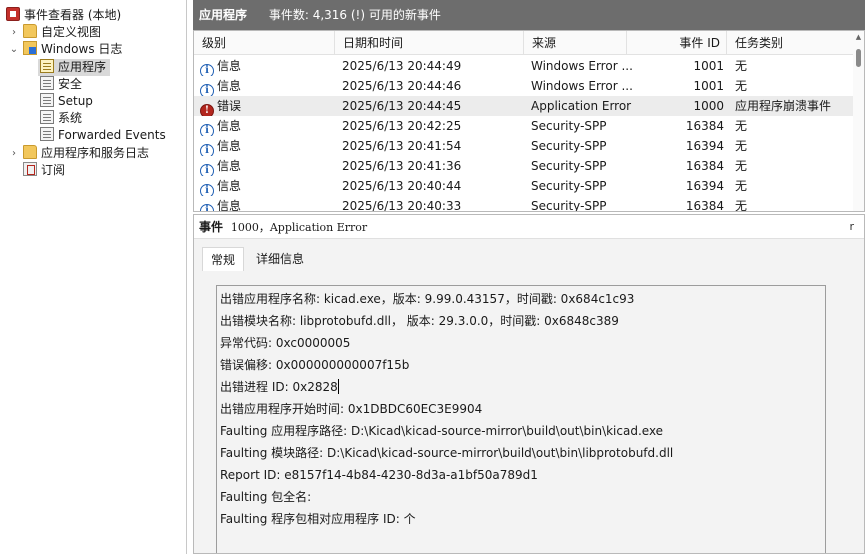 Image resolution: width=865 pixels, height=554 pixels. I want to click on tab-details: 详细信息, so click(280, 259).